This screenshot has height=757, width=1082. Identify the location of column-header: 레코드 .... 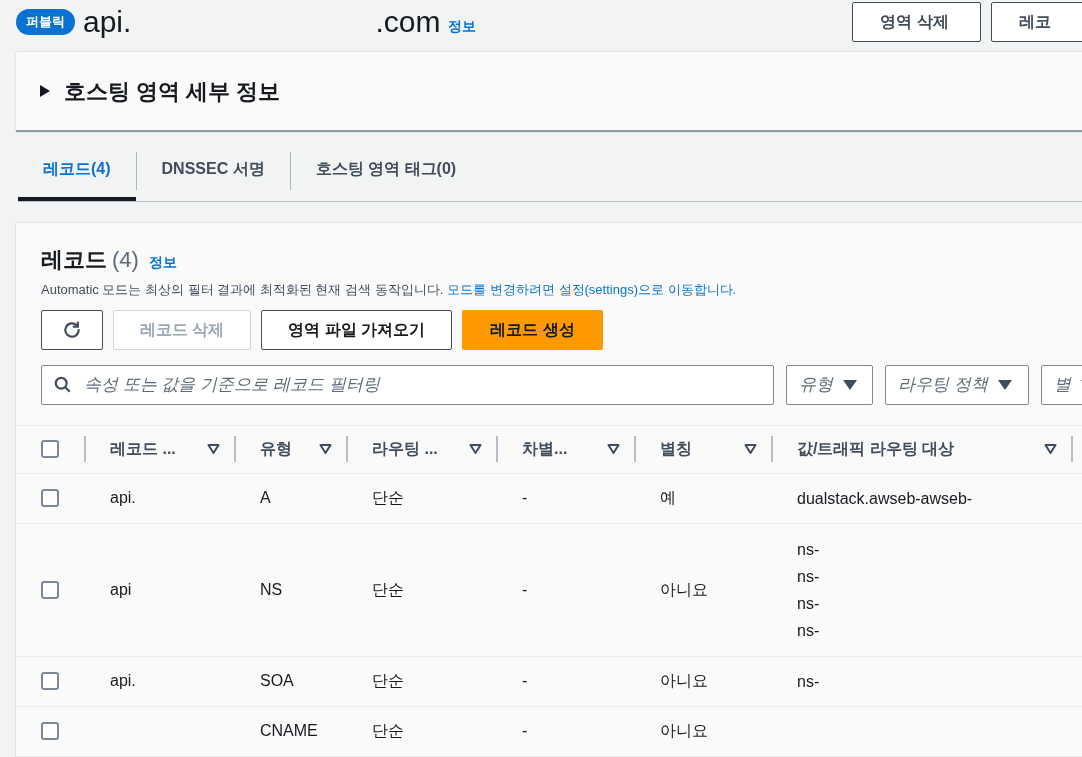
(143, 449).